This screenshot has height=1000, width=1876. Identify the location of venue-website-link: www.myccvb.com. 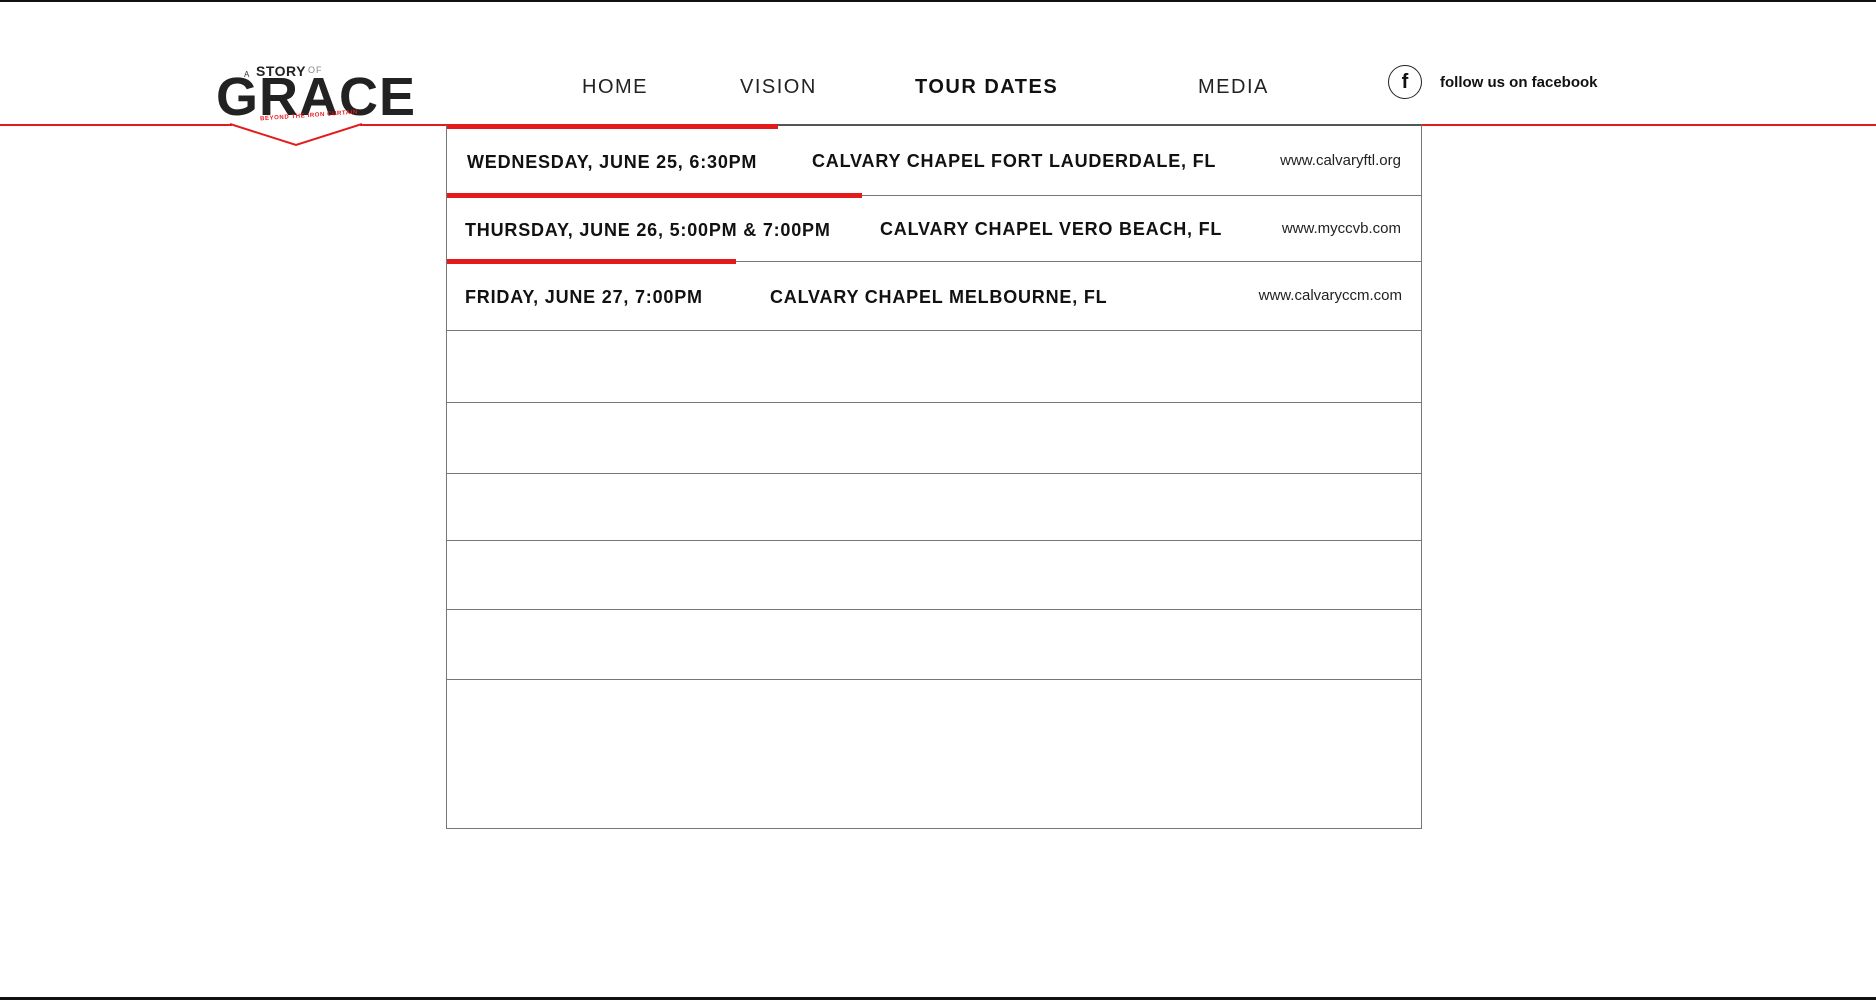
(1341, 228).